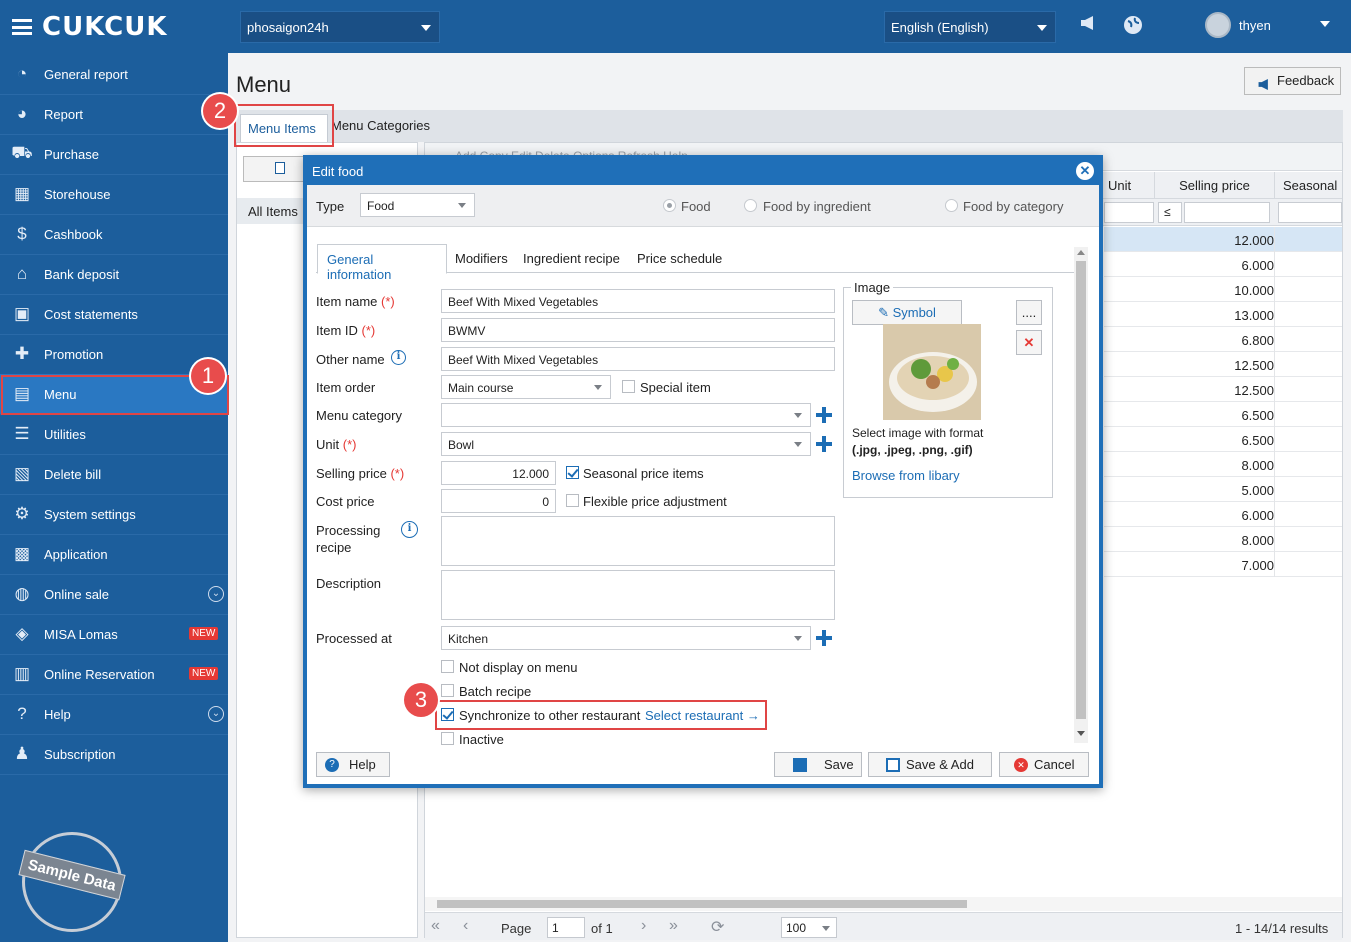 This screenshot has height=942, width=1351. What do you see at coordinates (1310, 212) in the screenshot?
I see `seasonal-filter-input` at bounding box center [1310, 212].